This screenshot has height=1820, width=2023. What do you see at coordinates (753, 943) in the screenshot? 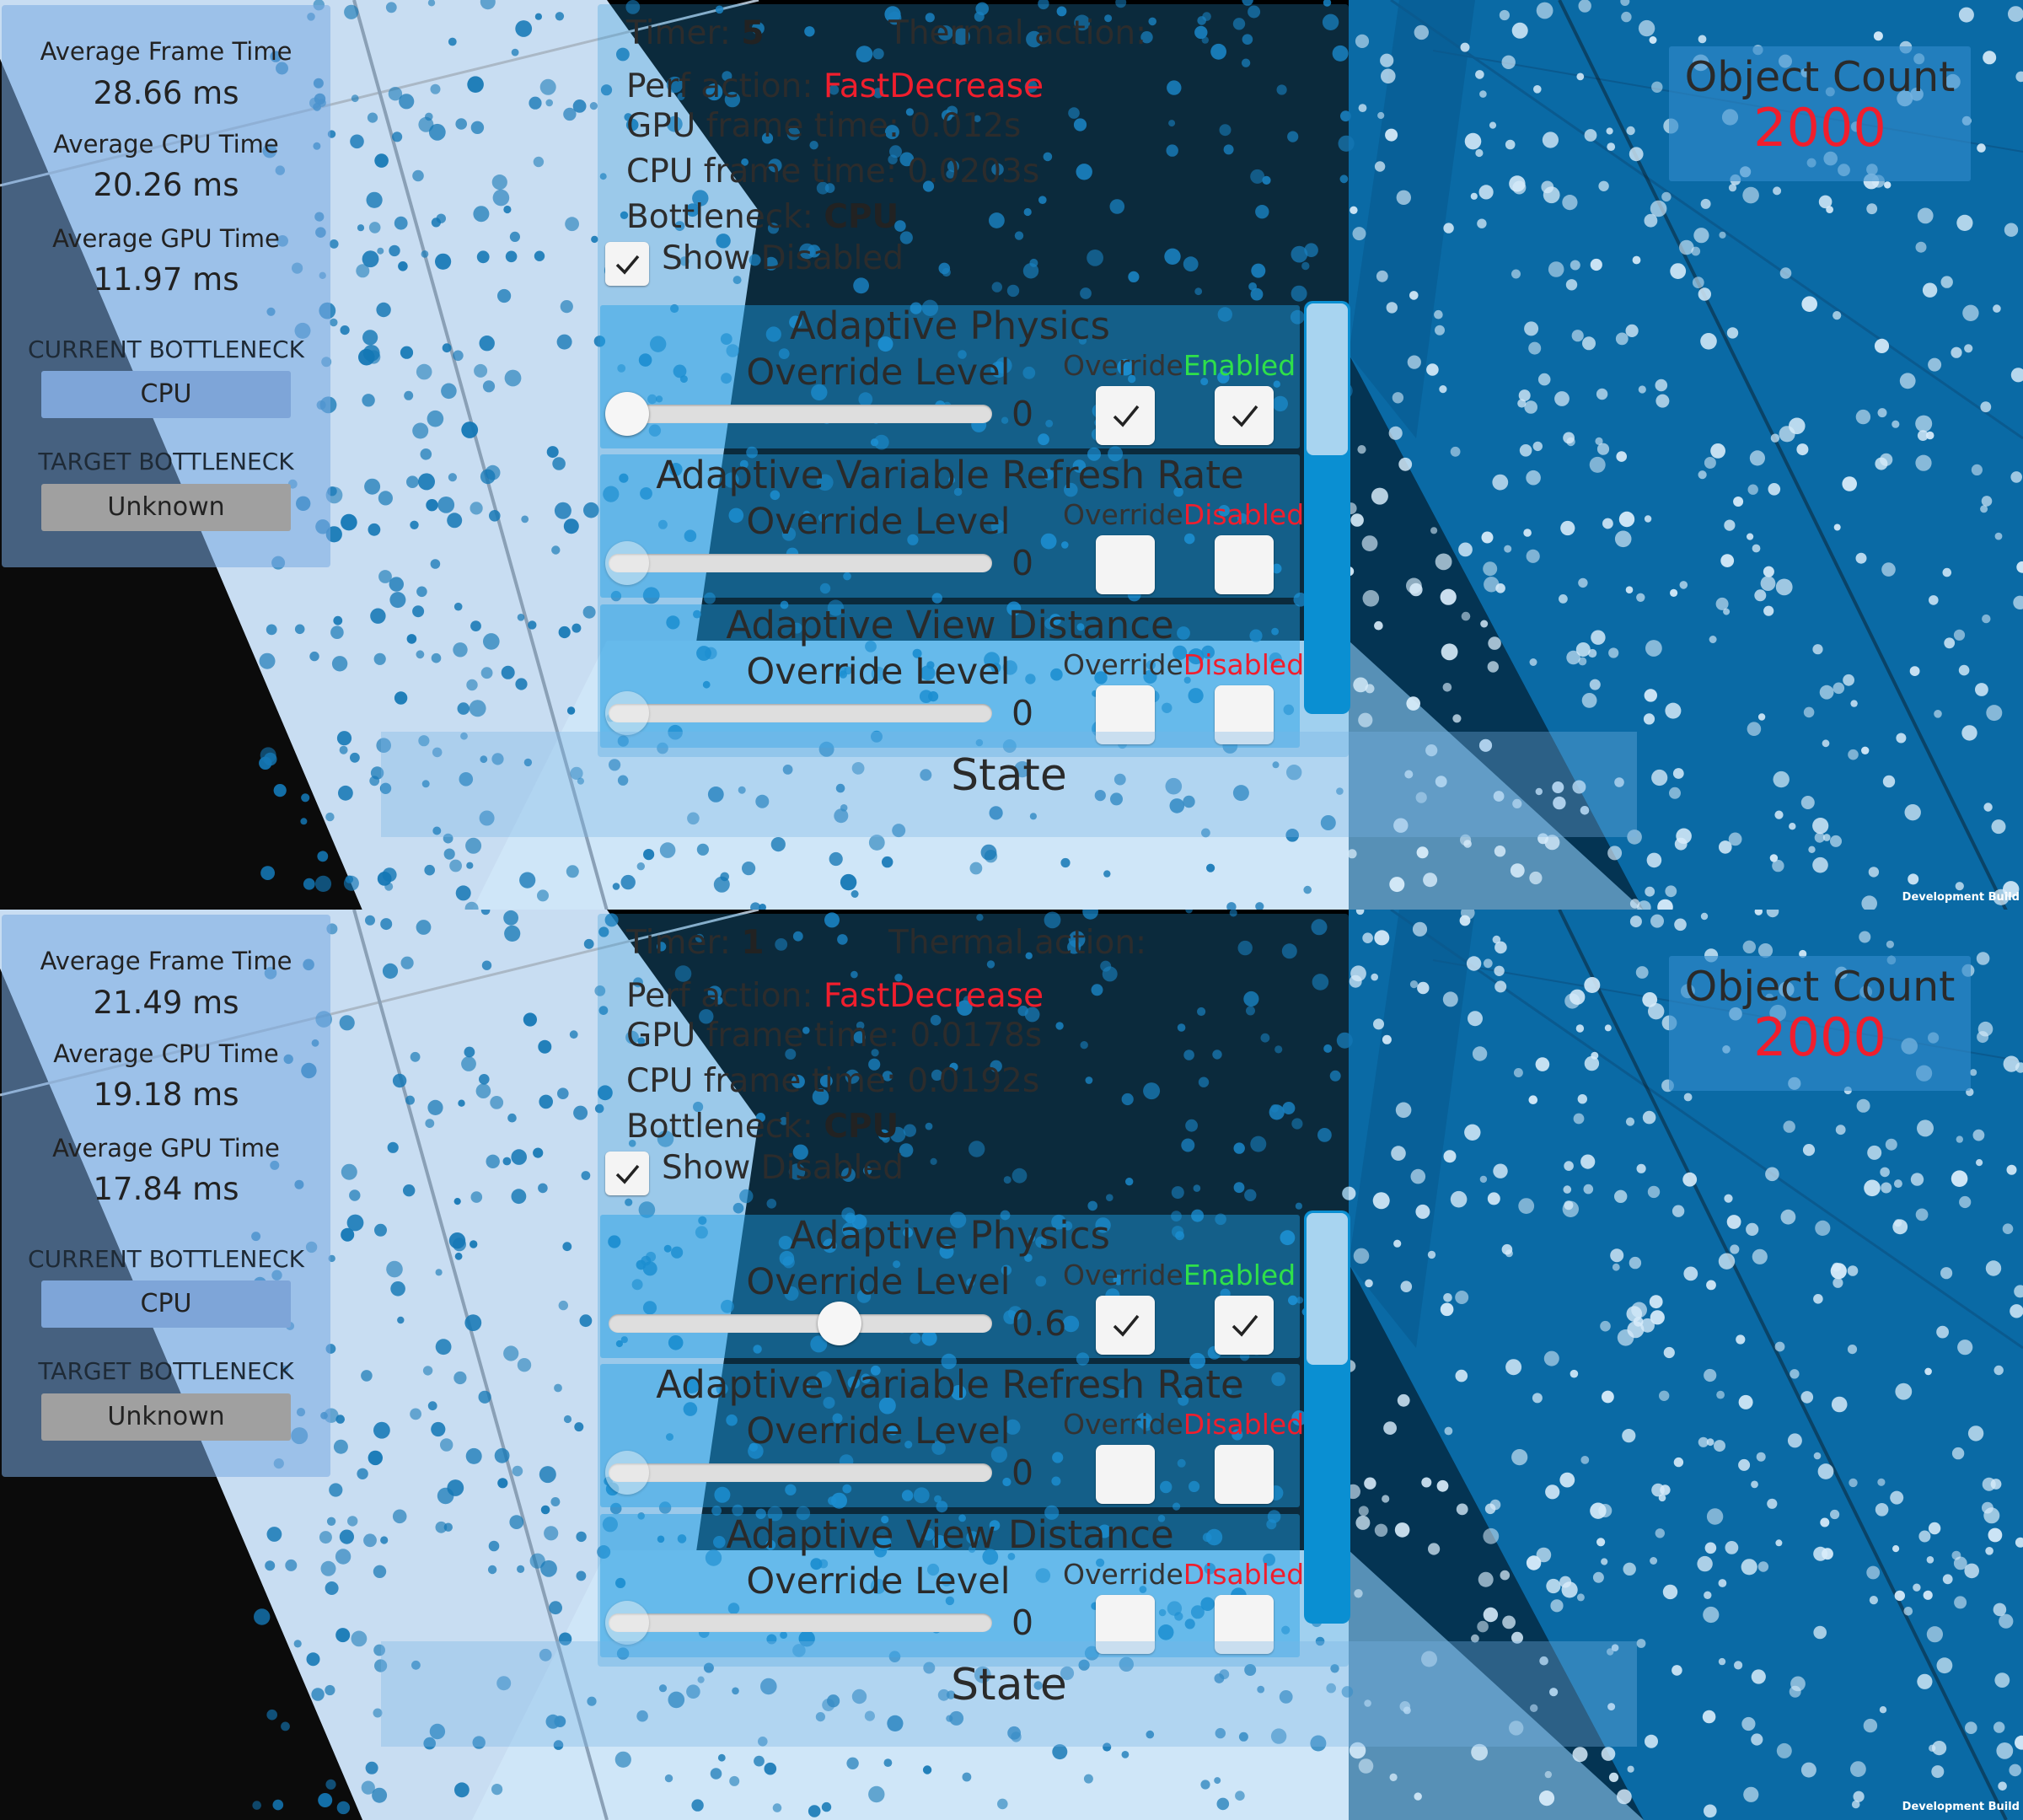
I see `timer-value: 1` at bounding box center [753, 943].